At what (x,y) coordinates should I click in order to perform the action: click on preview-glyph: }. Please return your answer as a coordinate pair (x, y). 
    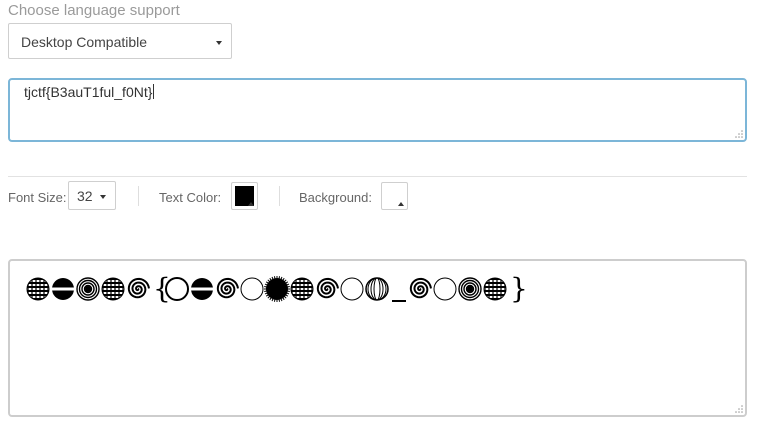
    Looking at the image, I should click on (519, 288).